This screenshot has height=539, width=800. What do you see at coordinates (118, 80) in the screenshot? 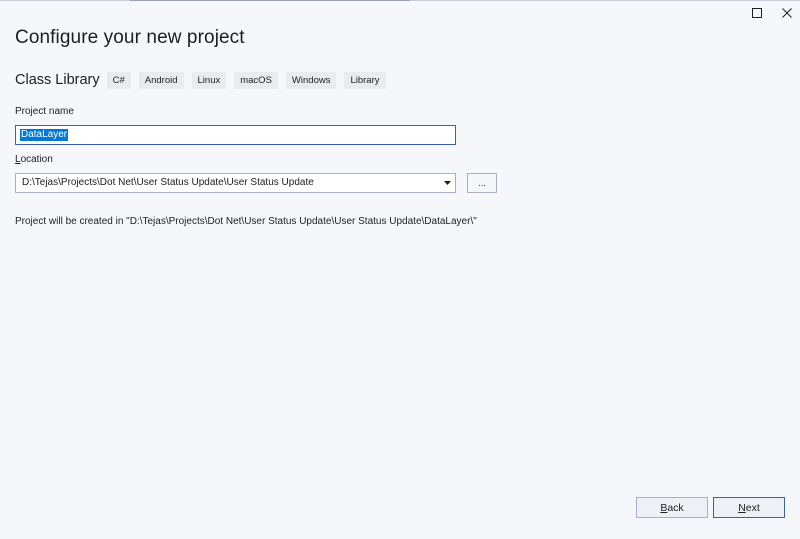
I see `template-tag: C#` at bounding box center [118, 80].